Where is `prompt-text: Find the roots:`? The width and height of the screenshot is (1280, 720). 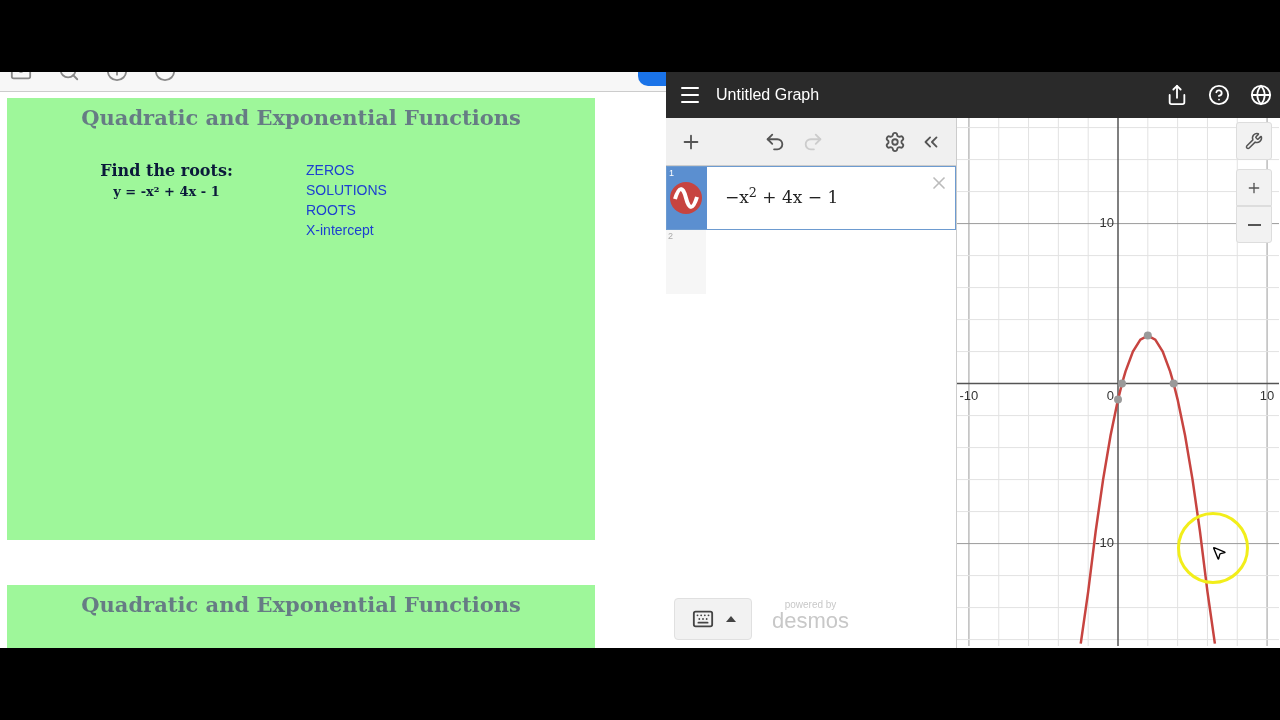 prompt-text: Find the roots: is located at coordinates (166, 170).